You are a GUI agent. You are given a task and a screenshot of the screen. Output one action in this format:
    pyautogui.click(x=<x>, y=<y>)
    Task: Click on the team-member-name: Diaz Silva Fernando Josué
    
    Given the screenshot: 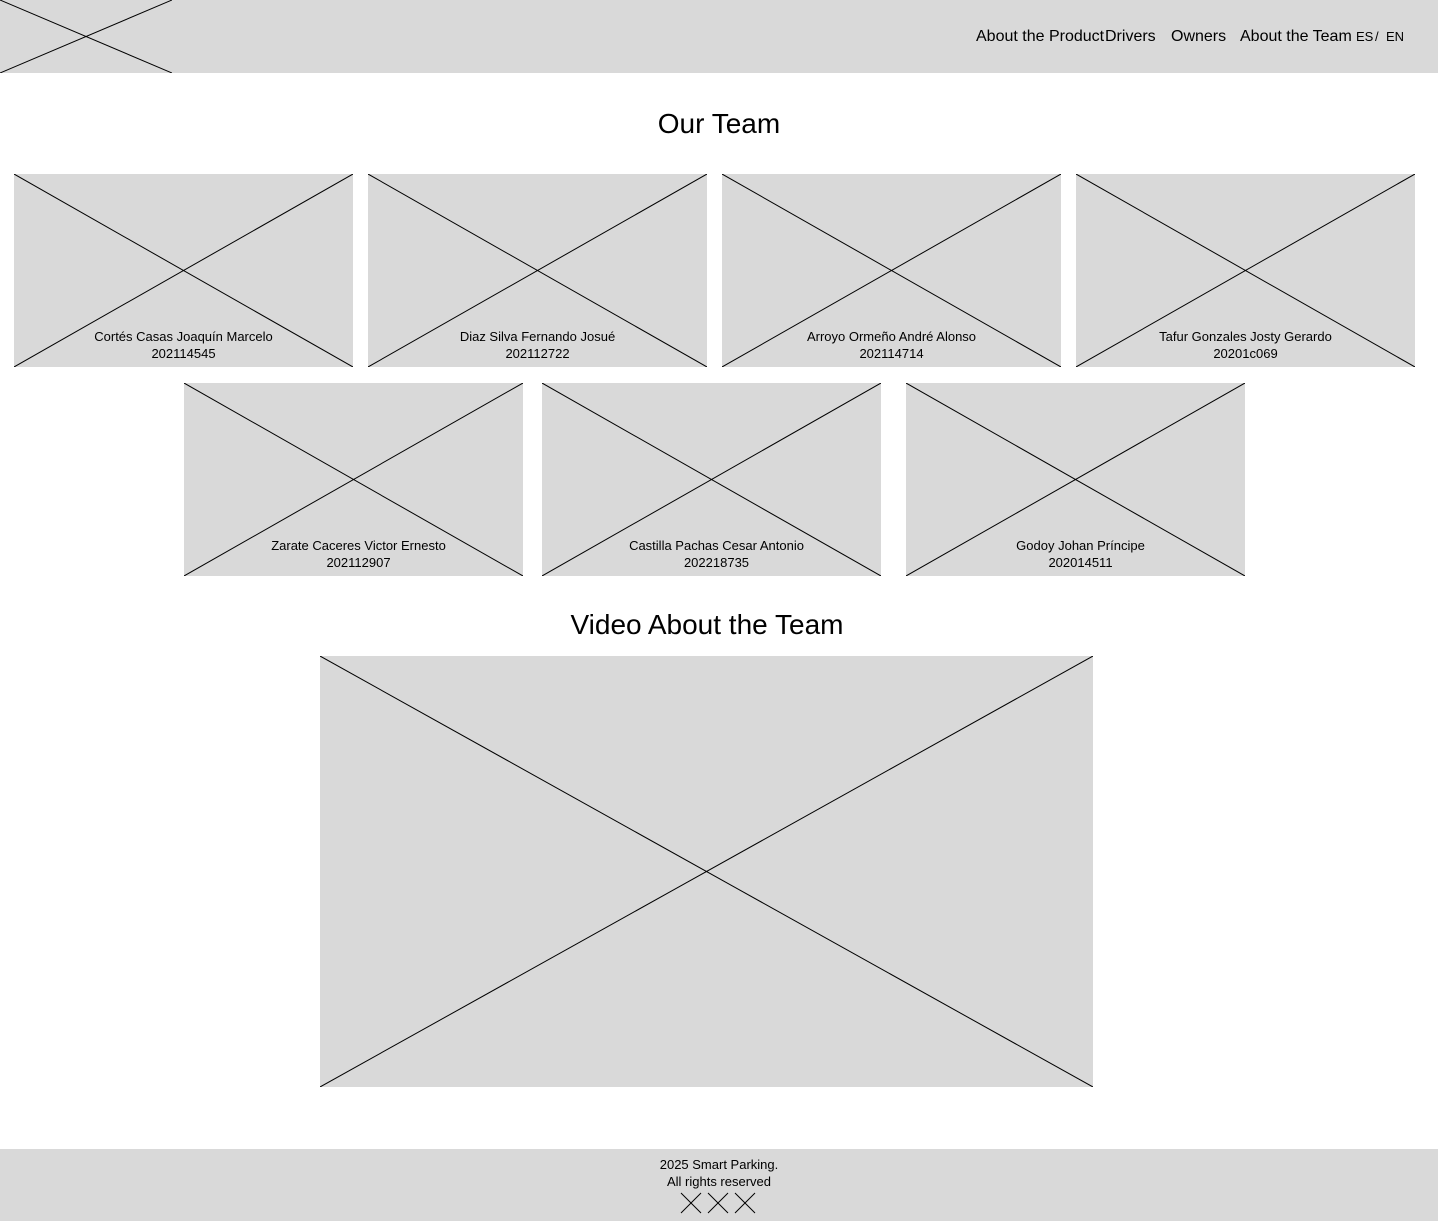 What is the action you would take?
    pyautogui.click(x=537, y=336)
    